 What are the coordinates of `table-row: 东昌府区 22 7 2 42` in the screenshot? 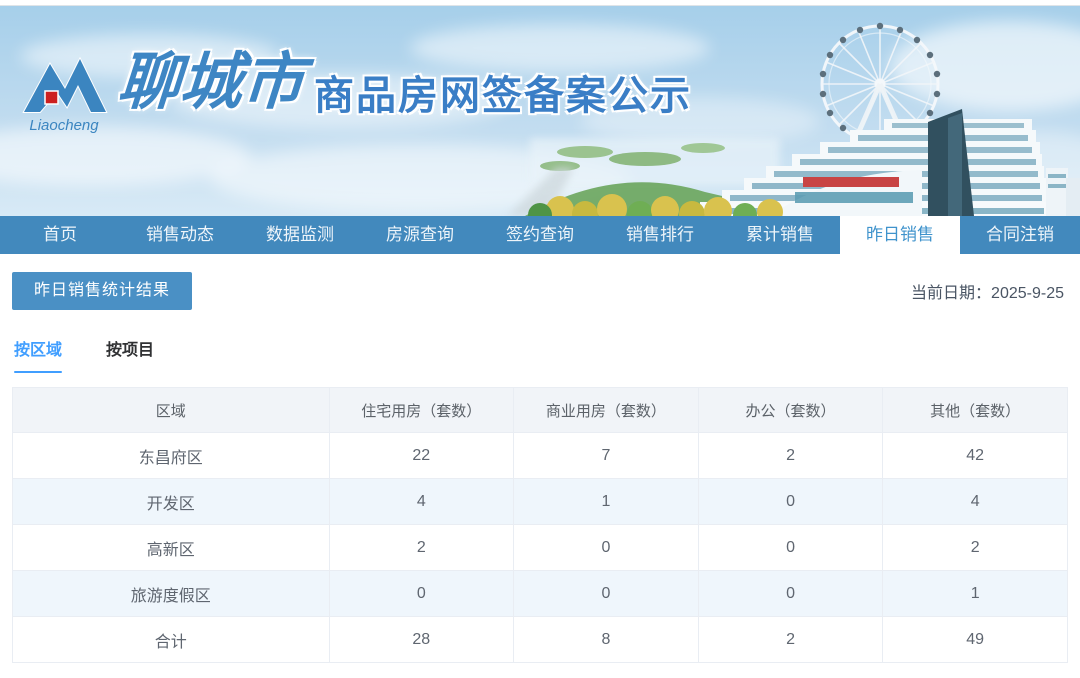 It's located at (540, 455).